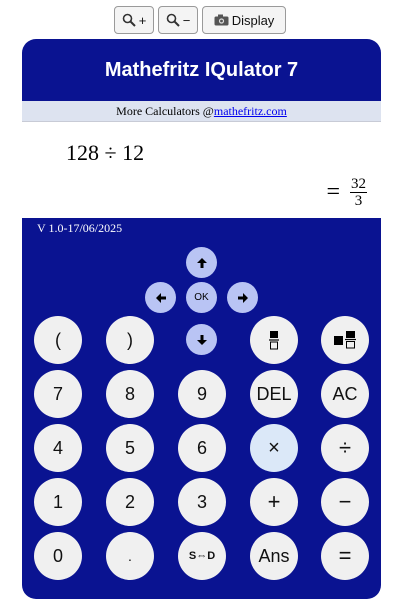 The image size is (400, 603). I want to click on result-fraction: 32 3, so click(358, 192).